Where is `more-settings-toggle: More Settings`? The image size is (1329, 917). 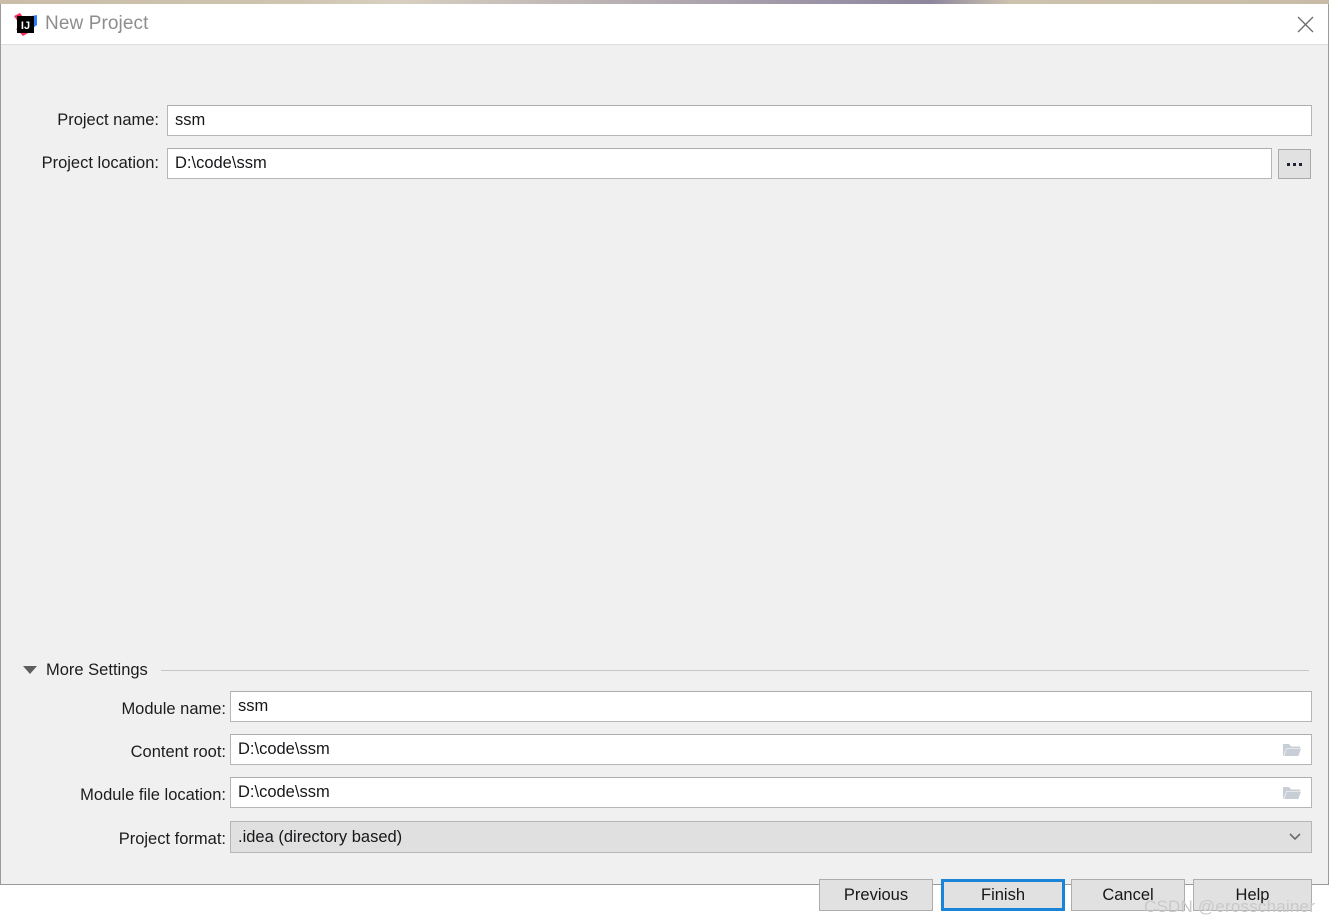 more-settings-toggle: More Settings is located at coordinates (667, 670).